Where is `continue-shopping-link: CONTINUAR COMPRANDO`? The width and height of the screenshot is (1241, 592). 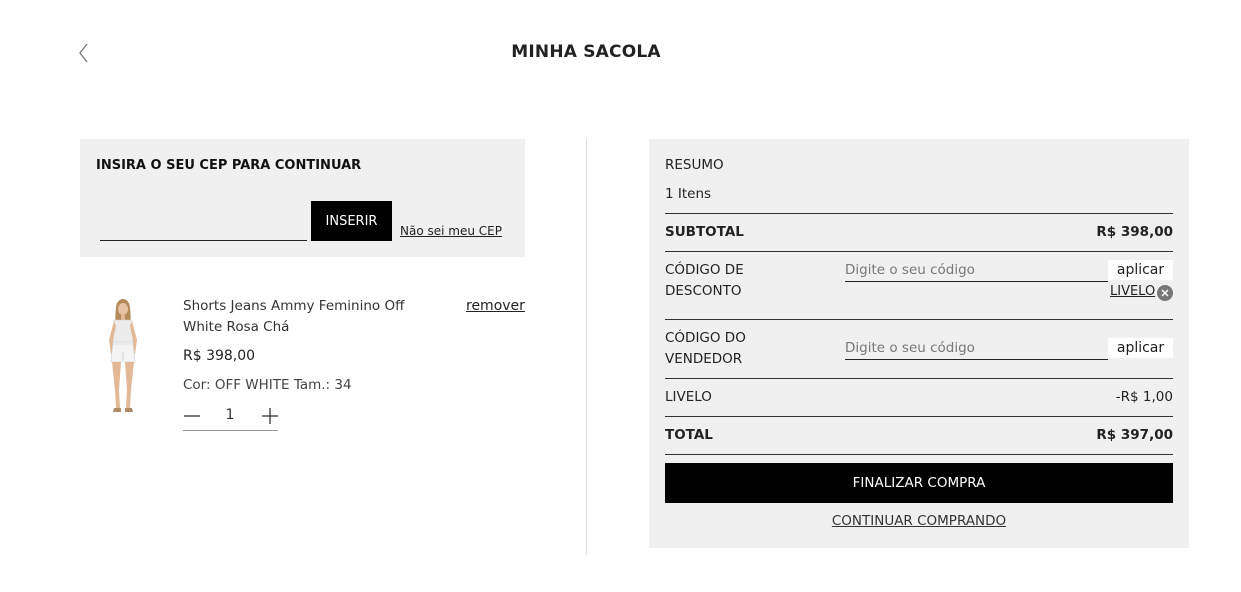
continue-shopping-link: CONTINUAR COMPRANDO is located at coordinates (919, 521).